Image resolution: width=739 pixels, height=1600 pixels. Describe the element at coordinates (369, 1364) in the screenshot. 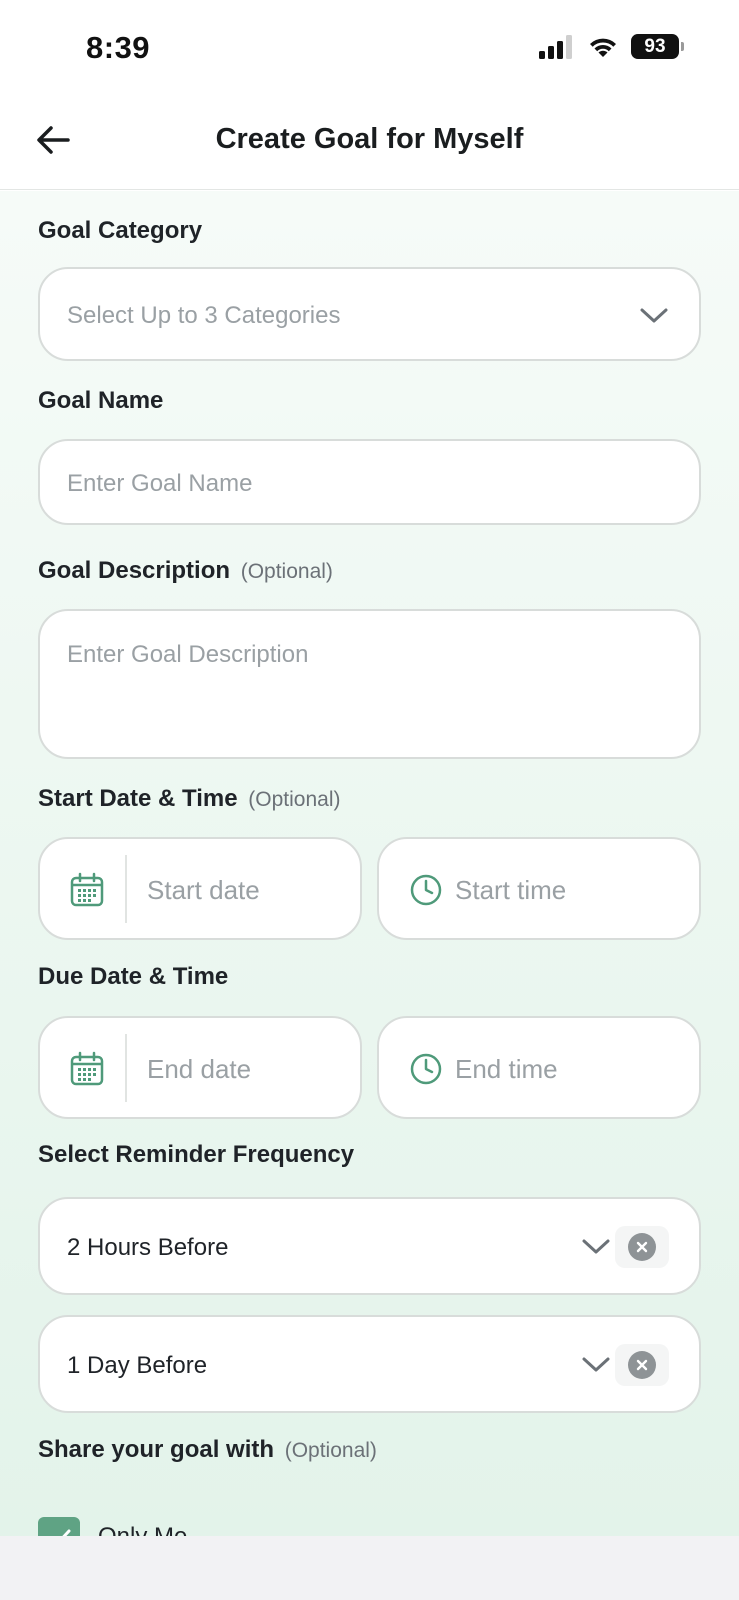

I see `reminder-select-2: 1 Day Before` at that location.